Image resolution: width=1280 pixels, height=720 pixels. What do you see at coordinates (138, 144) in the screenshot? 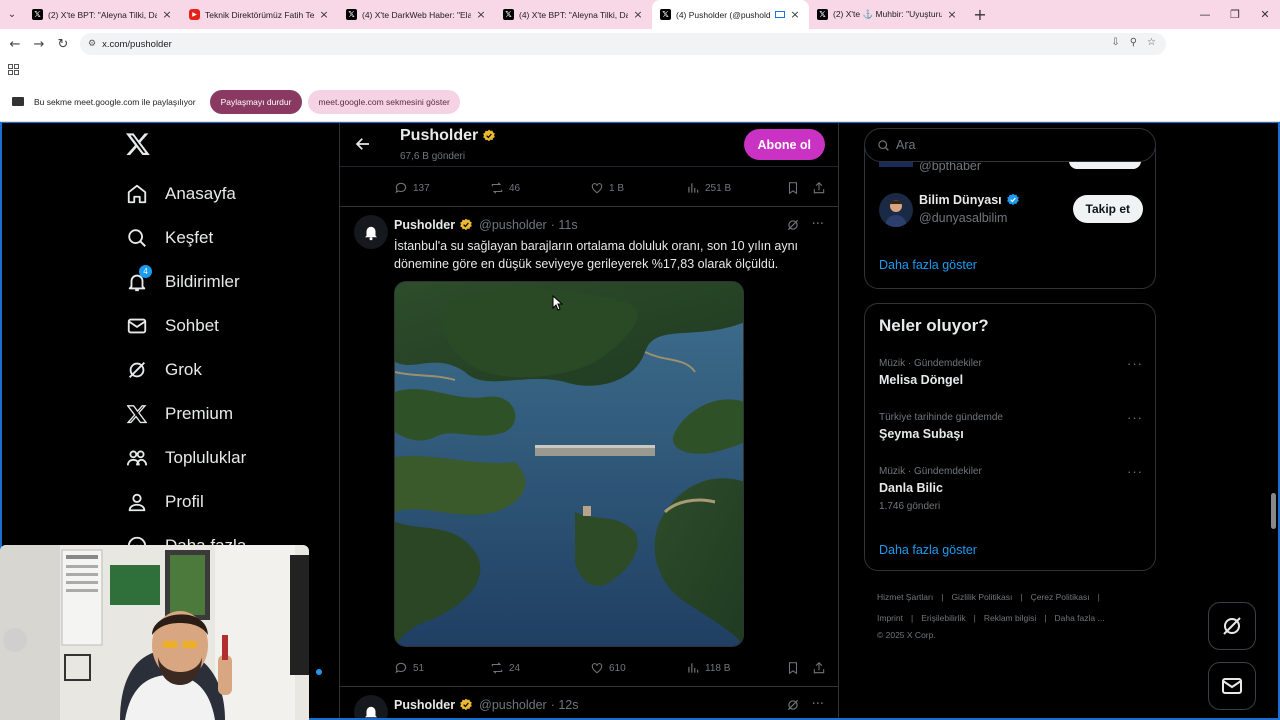
I see `x-logo-icon` at bounding box center [138, 144].